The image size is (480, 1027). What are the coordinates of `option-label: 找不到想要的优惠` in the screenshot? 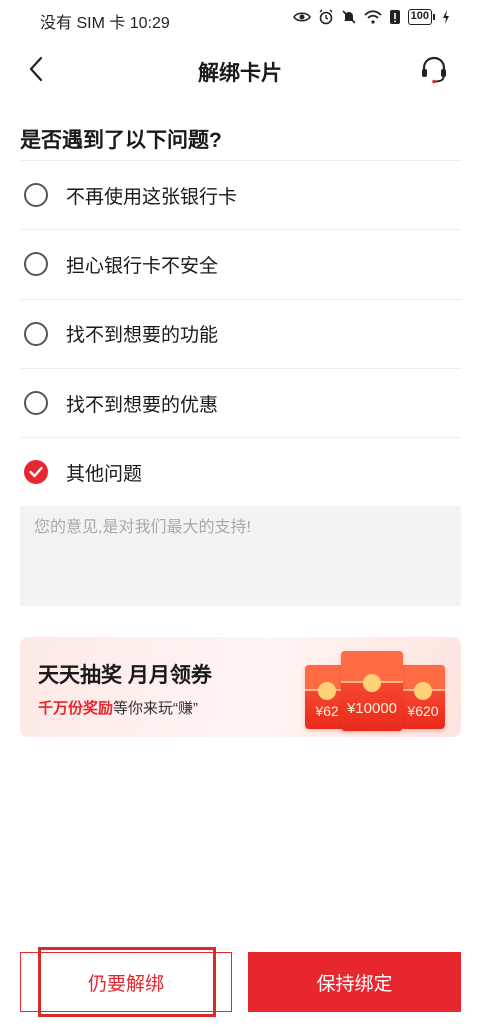 It's located at (142, 405).